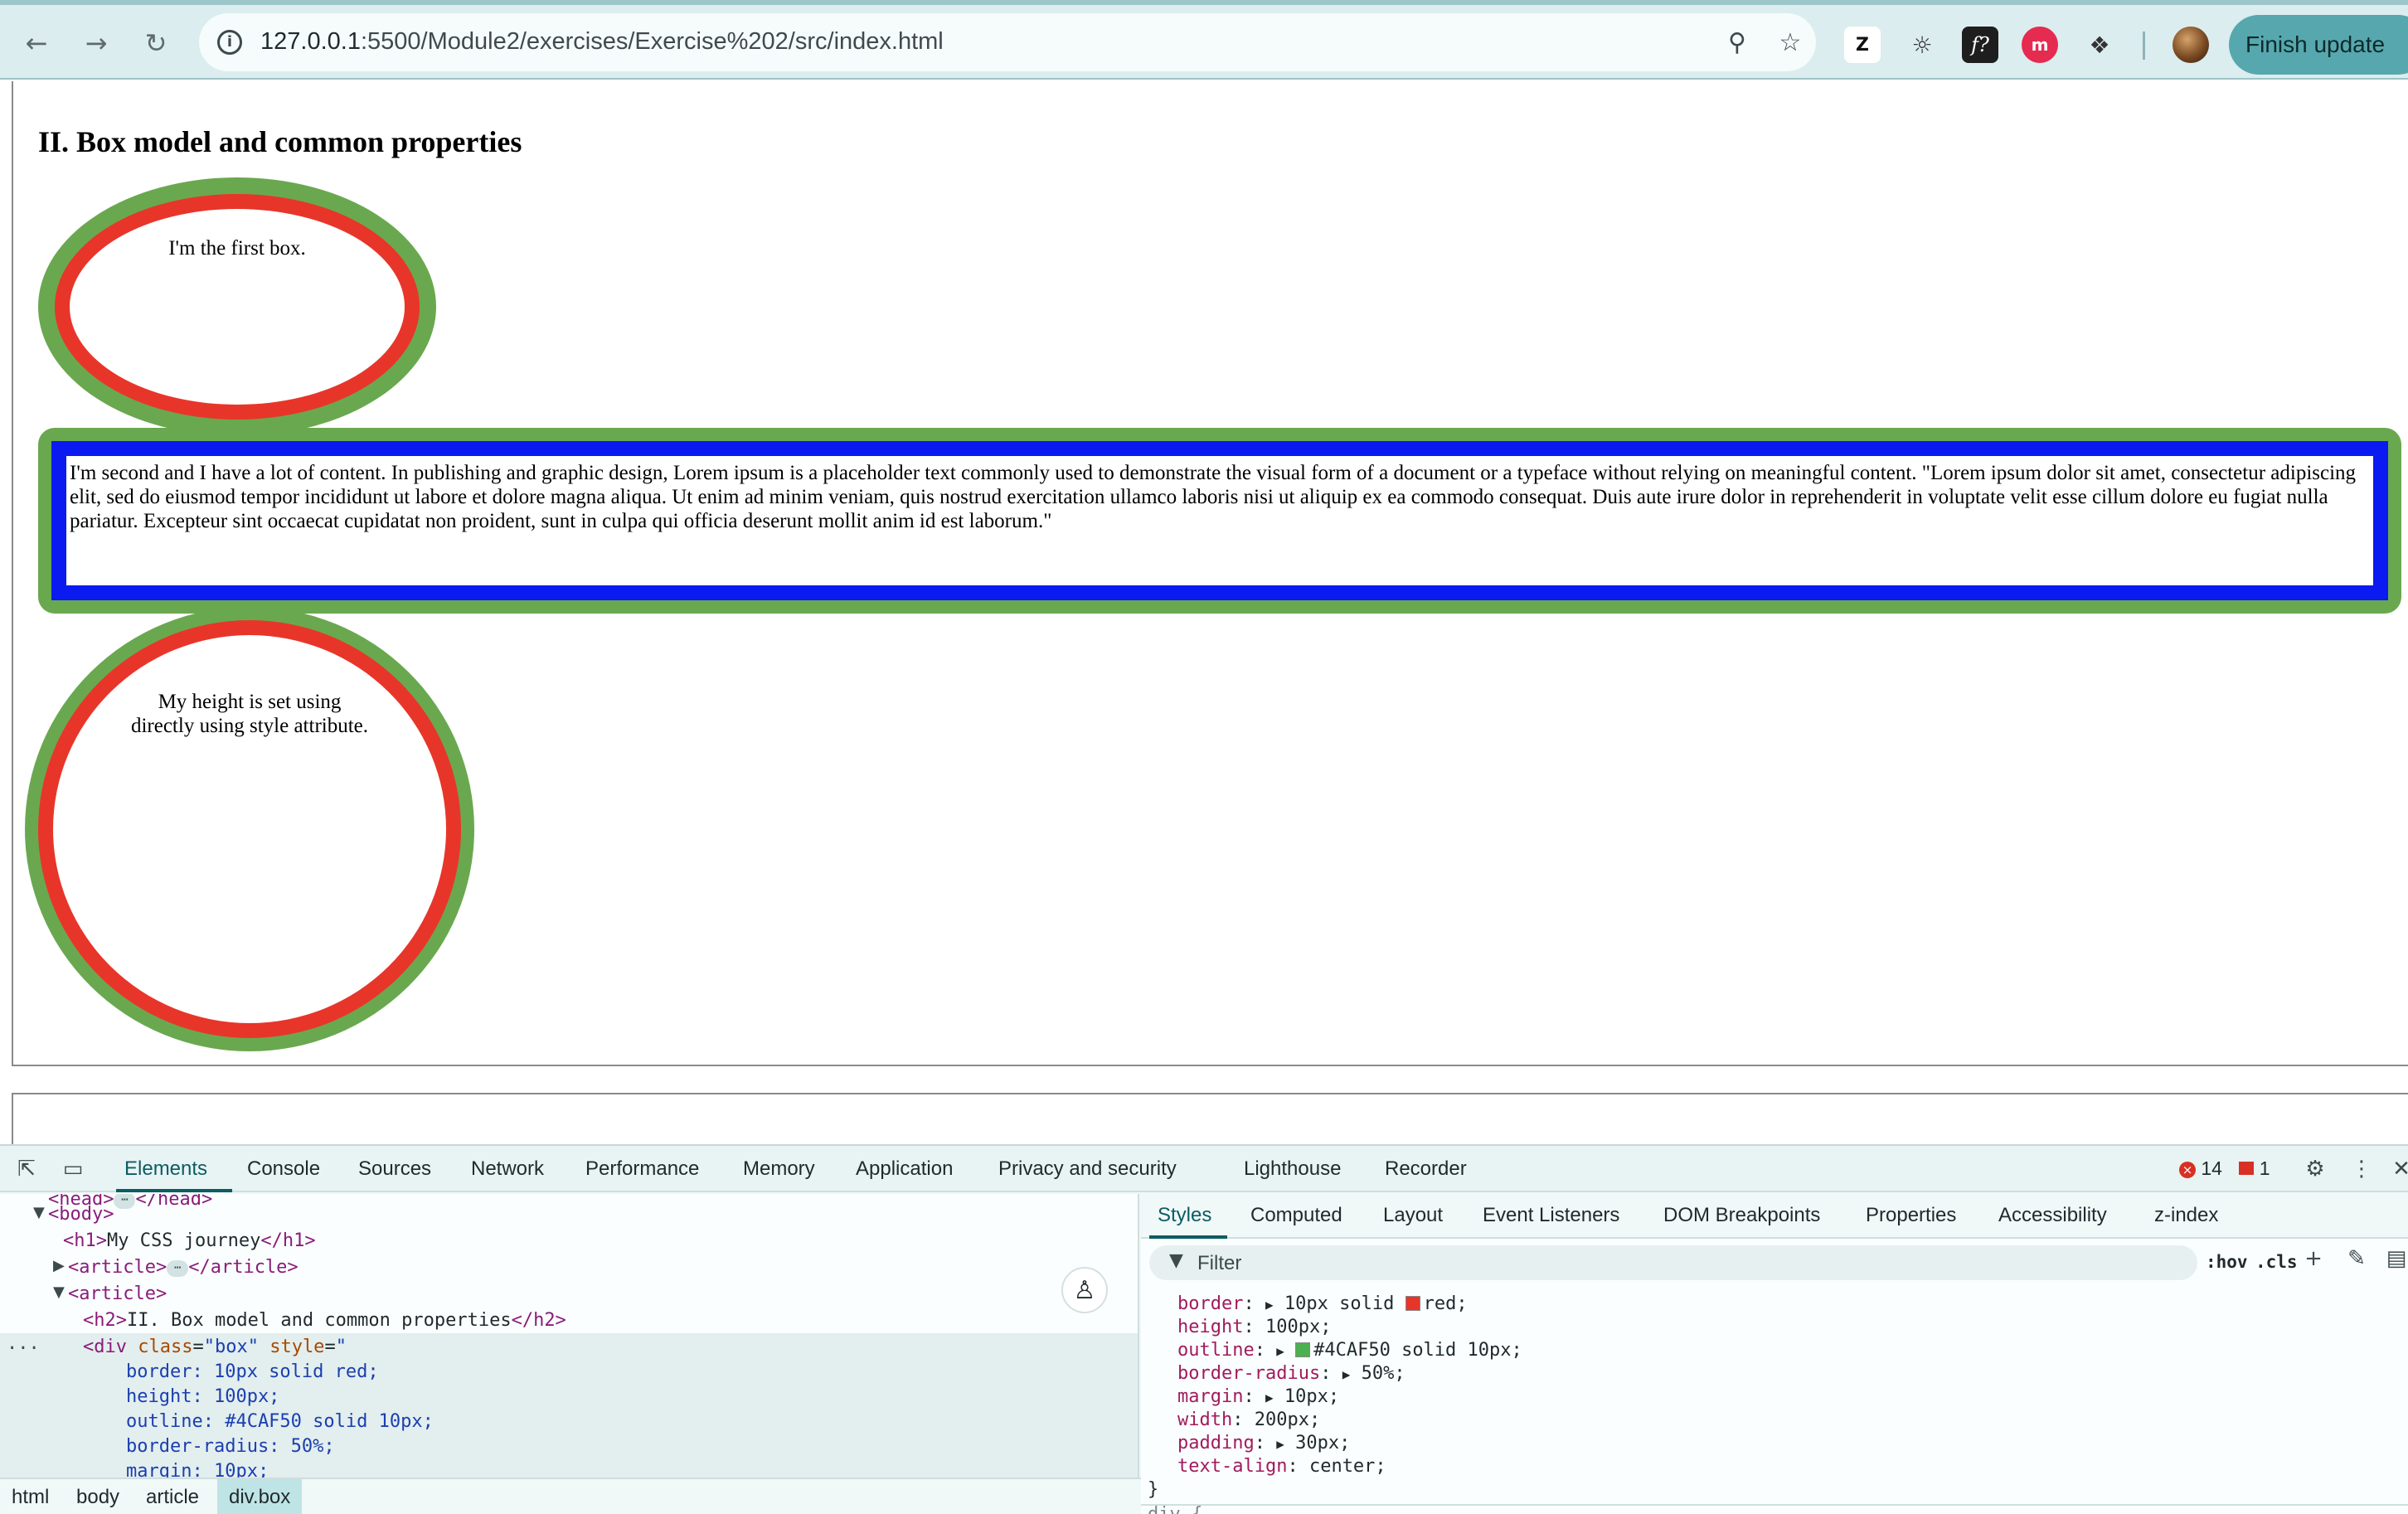 The width and height of the screenshot is (2408, 1514). Describe the element at coordinates (1184, 1215) in the screenshot. I see `tab-styles: Styles` at that location.